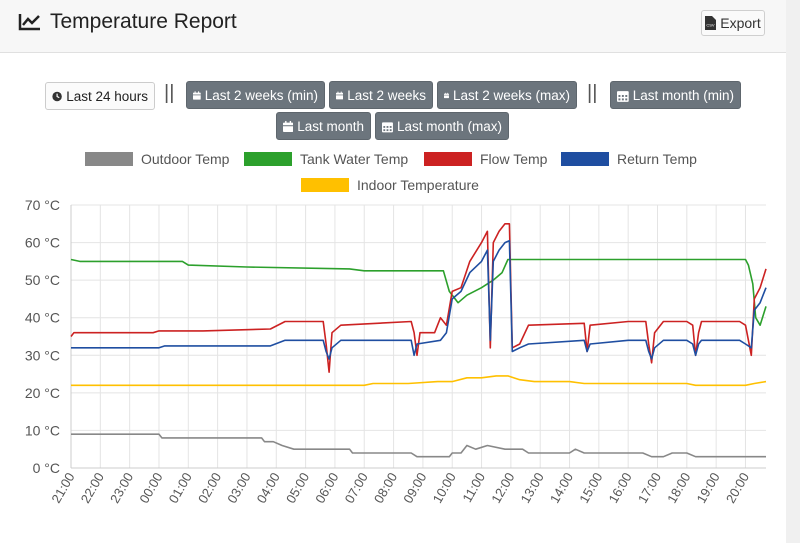  I want to click on y-tick-label: 10 °C, so click(42, 430).